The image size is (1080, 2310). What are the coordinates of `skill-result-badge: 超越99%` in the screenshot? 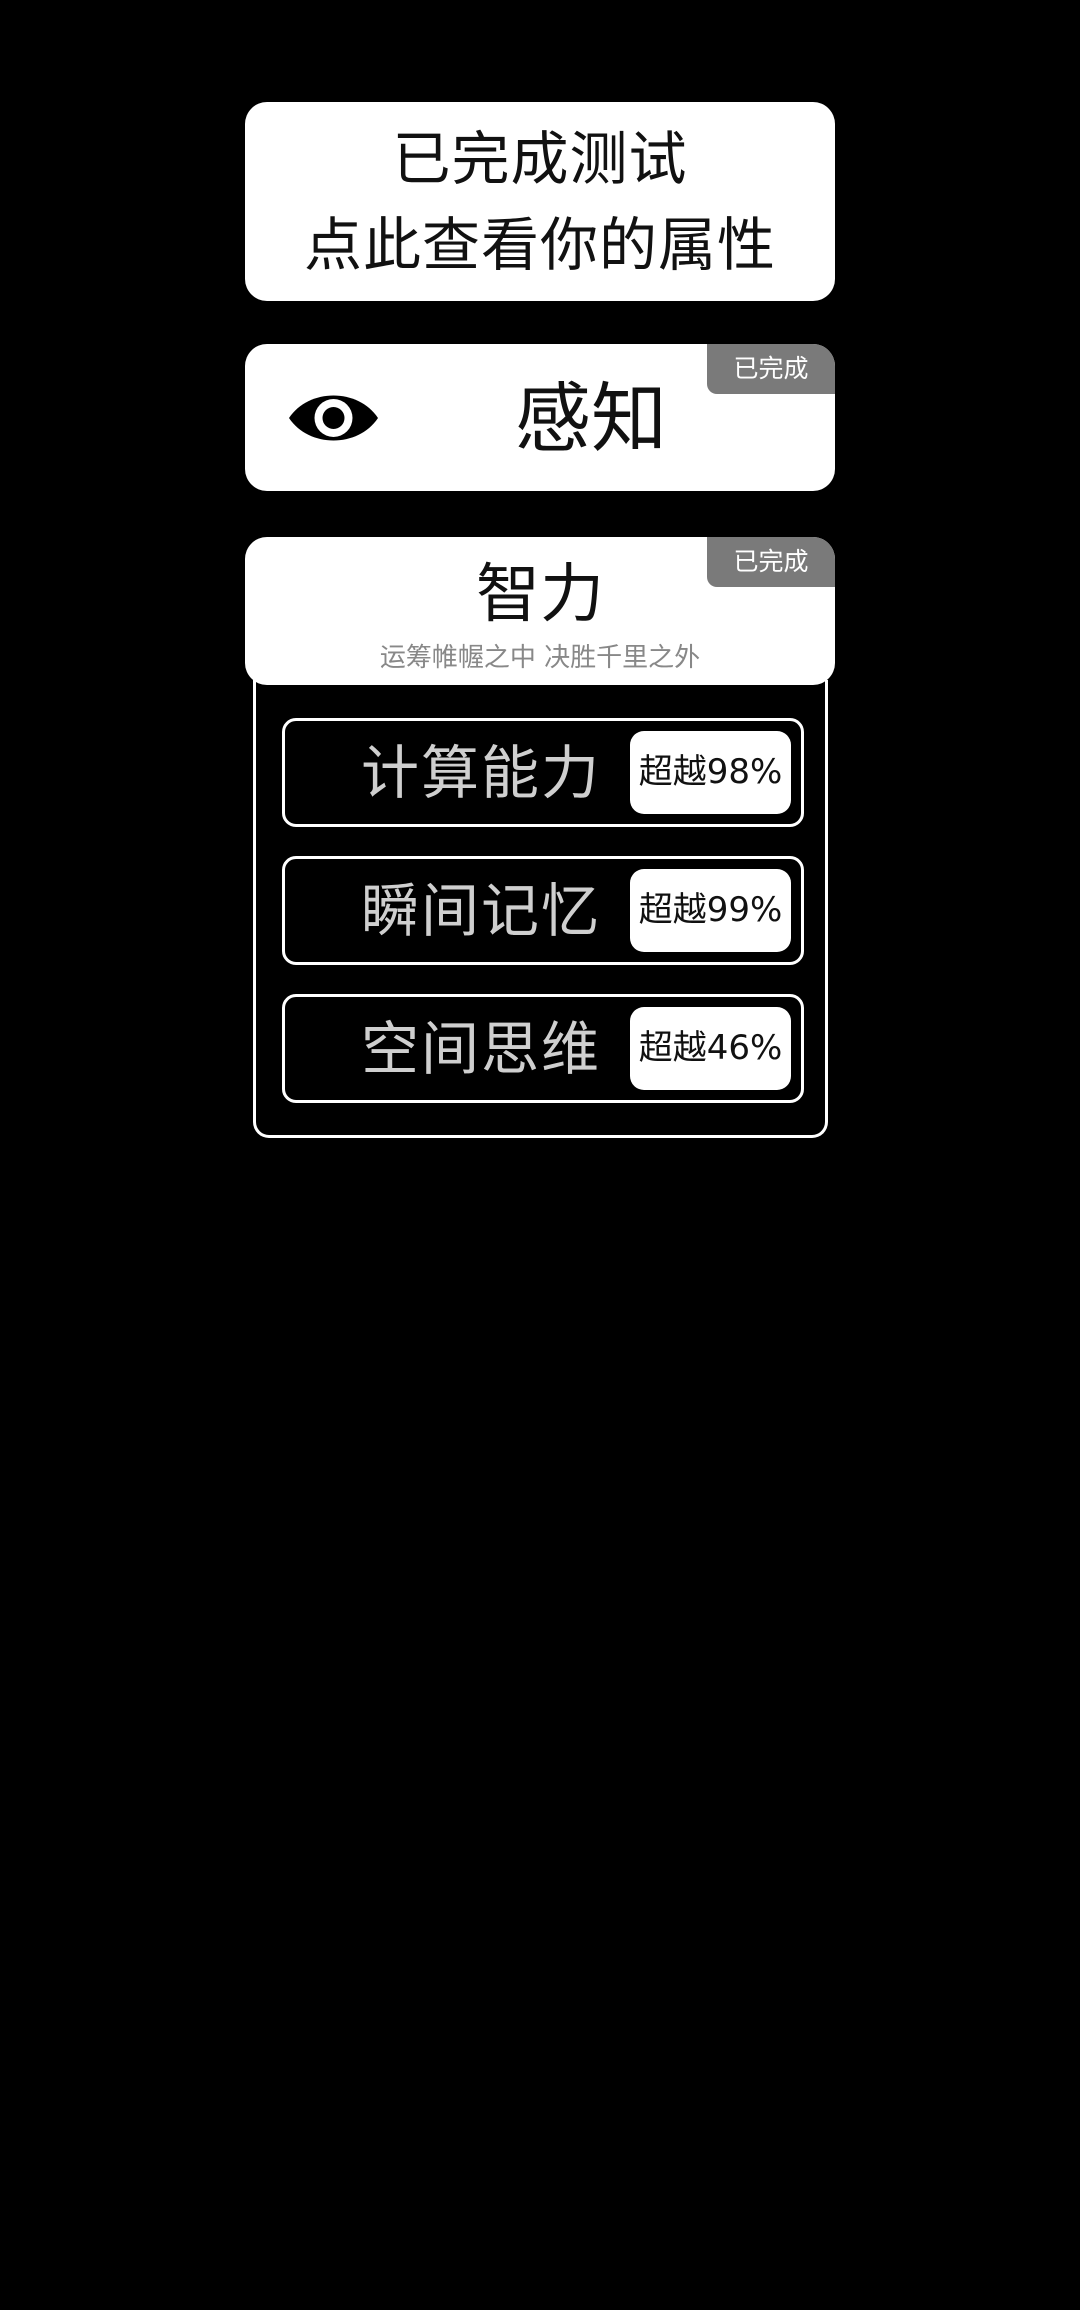 It's located at (710, 910).